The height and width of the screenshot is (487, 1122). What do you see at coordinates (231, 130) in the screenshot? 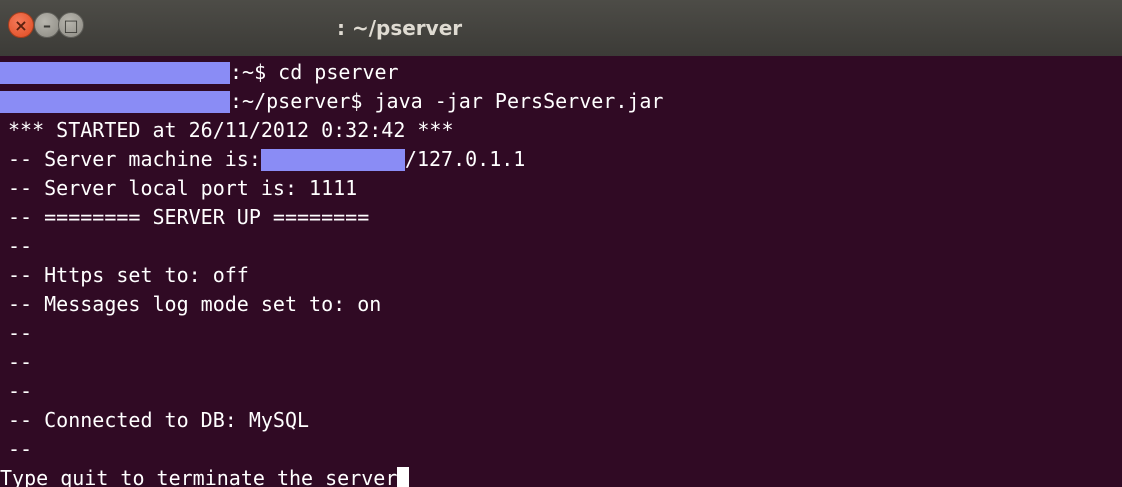
I see `terminal-line-started: *** STARTED at 26/11/2012 0:32:42 ***` at bounding box center [231, 130].